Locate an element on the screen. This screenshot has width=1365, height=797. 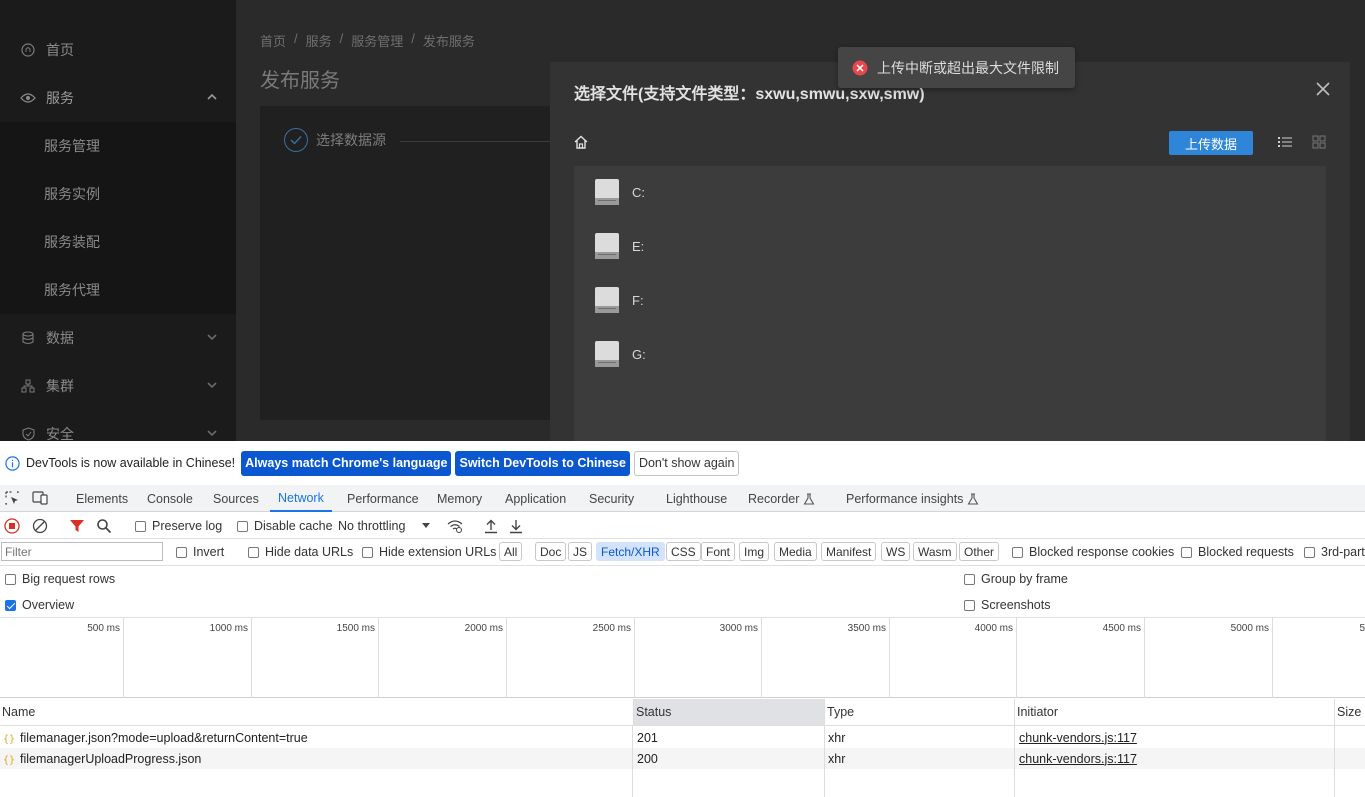
tick-label: 2500 ms is located at coordinates (611, 628).